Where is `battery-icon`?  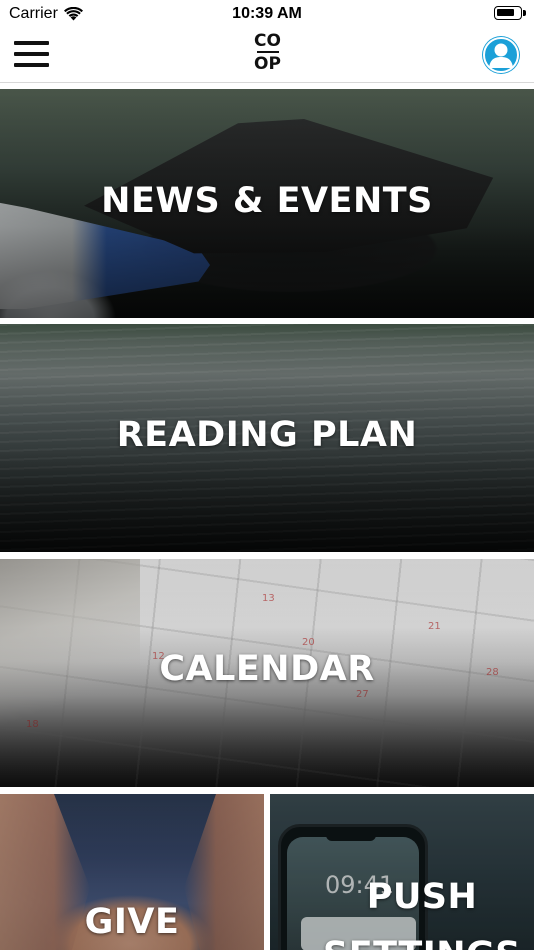 battery-icon is located at coordinates (510, 13).